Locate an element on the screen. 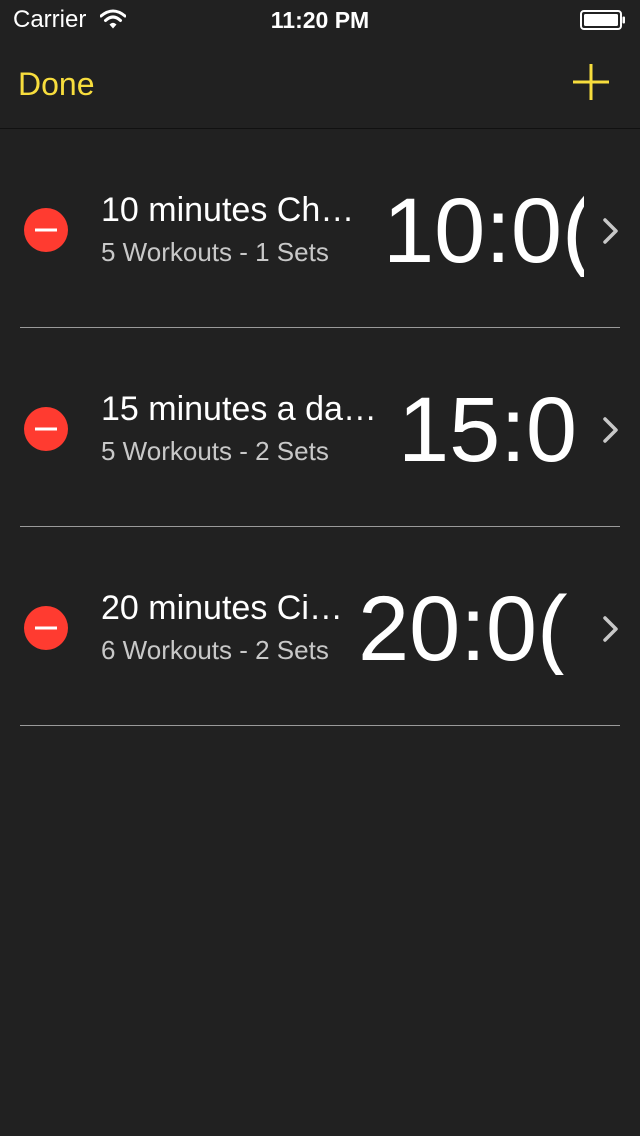  carrier-label: Carrier is located at coordinates (50, 19).